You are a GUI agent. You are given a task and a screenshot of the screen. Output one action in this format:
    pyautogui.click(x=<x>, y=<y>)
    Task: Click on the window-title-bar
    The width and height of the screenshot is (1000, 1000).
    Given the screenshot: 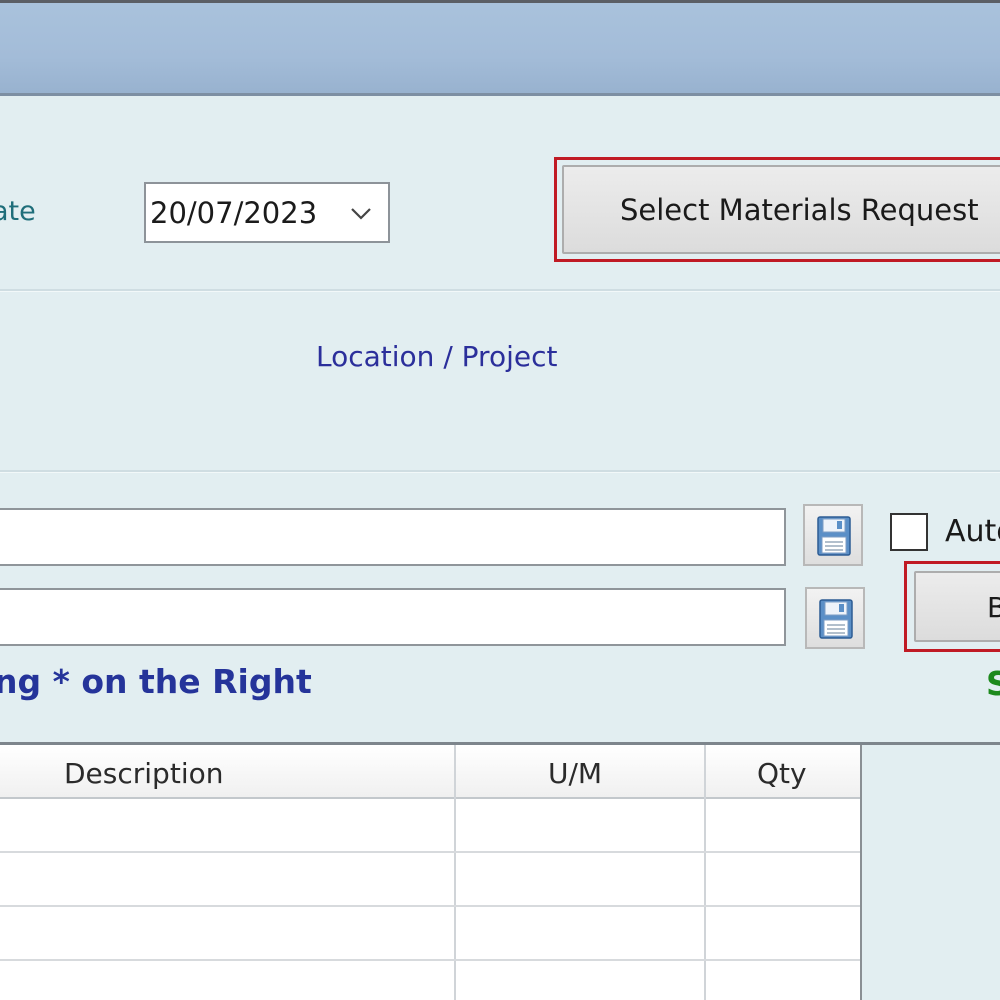 What is the action you would take?
    pyautogui.click(x=500, y=46)
    